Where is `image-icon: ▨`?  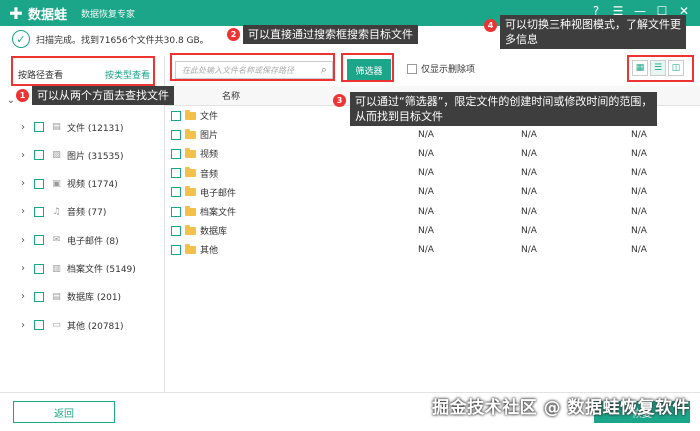 image-icon: ▨ is located at coordinates (56, 155).